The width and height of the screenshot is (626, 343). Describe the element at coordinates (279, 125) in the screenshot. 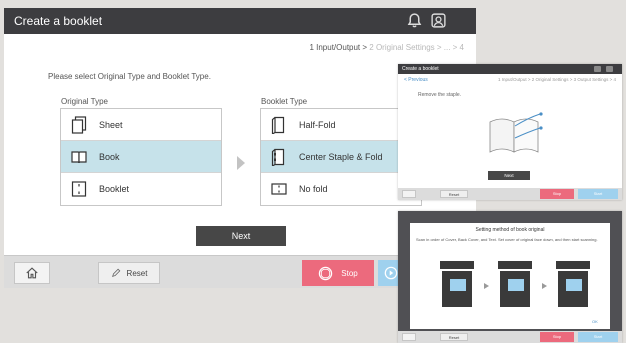

I see `half-fold-icon` at that location.